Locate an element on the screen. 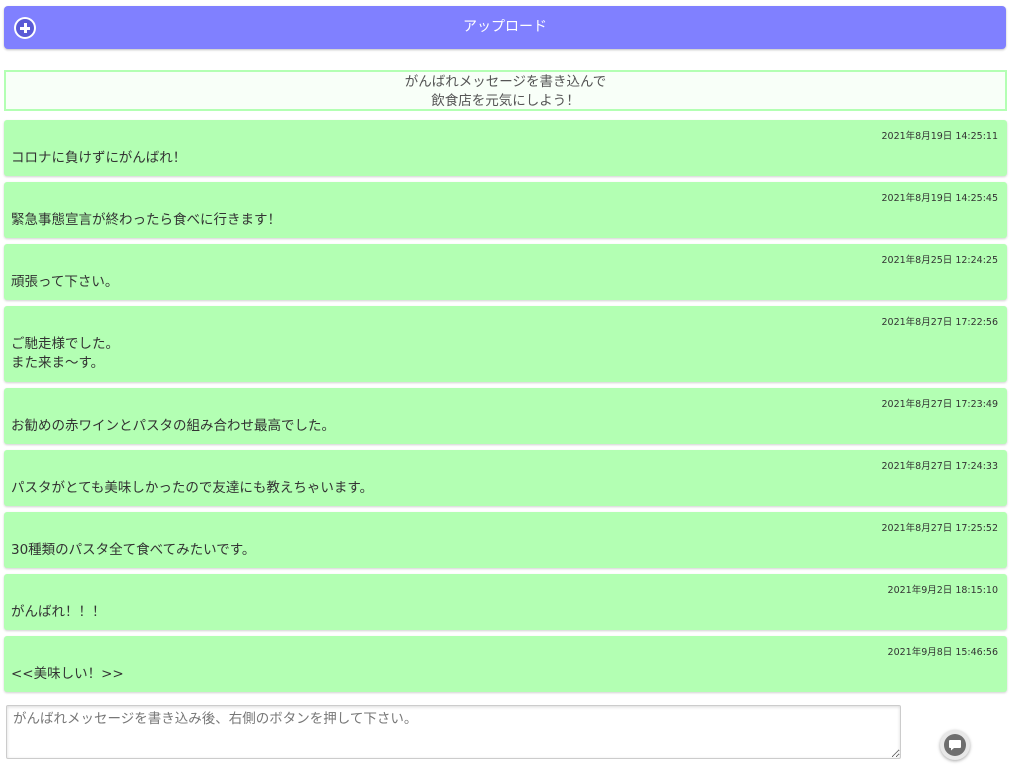 The image size is (1015, 771). message-timestamp: 2021年9月2日 18:15:10 is located at coordinates (942, 590).